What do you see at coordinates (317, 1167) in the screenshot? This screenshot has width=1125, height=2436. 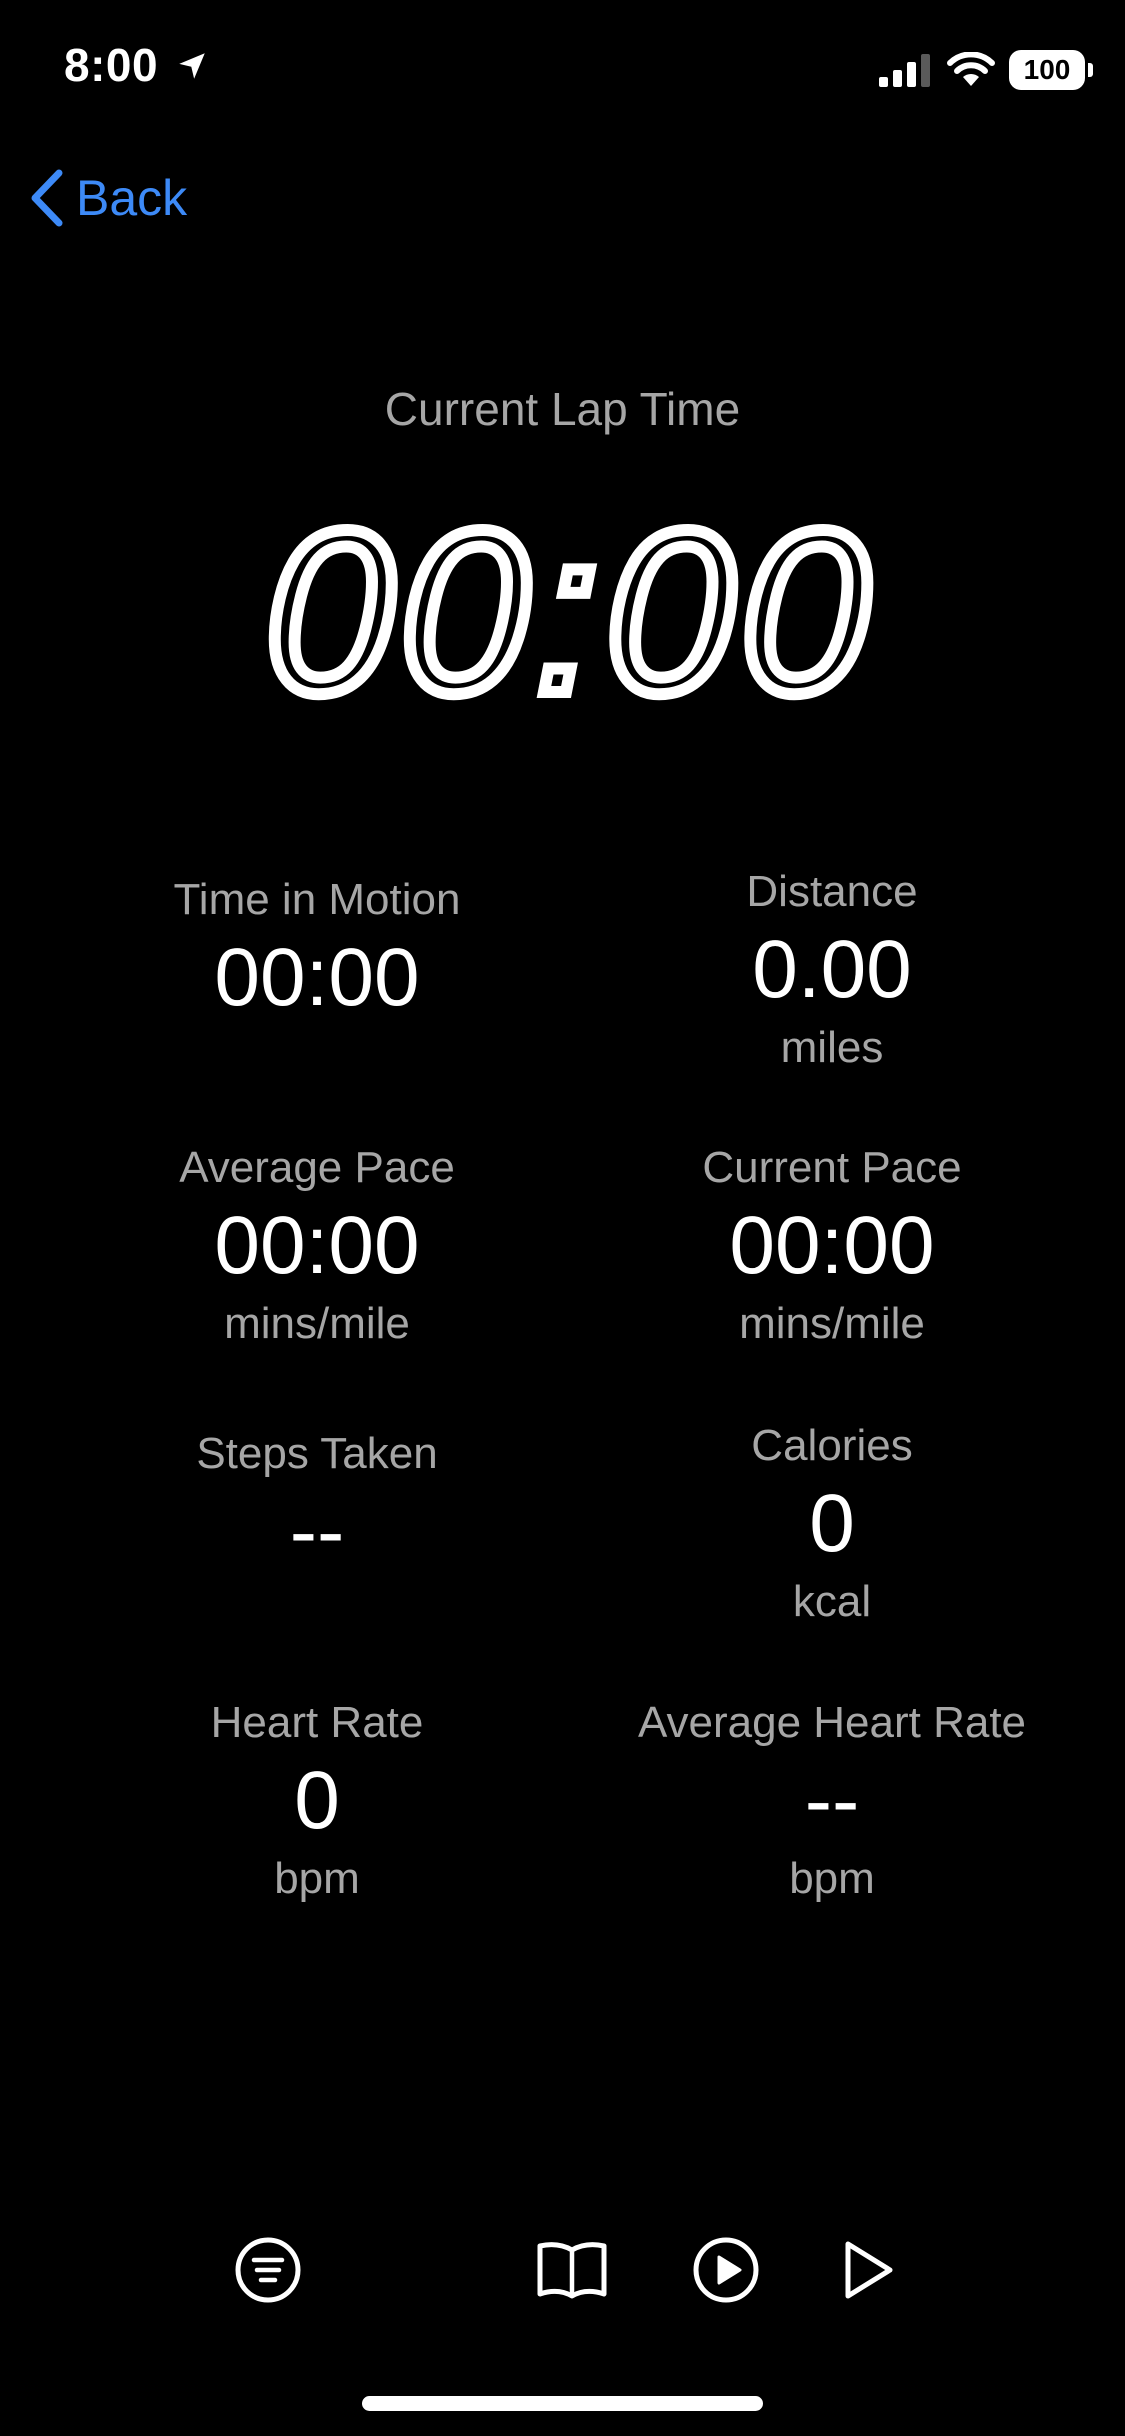 I see `average-pace-label: Average Pace` at bounding box center [317, 1167].